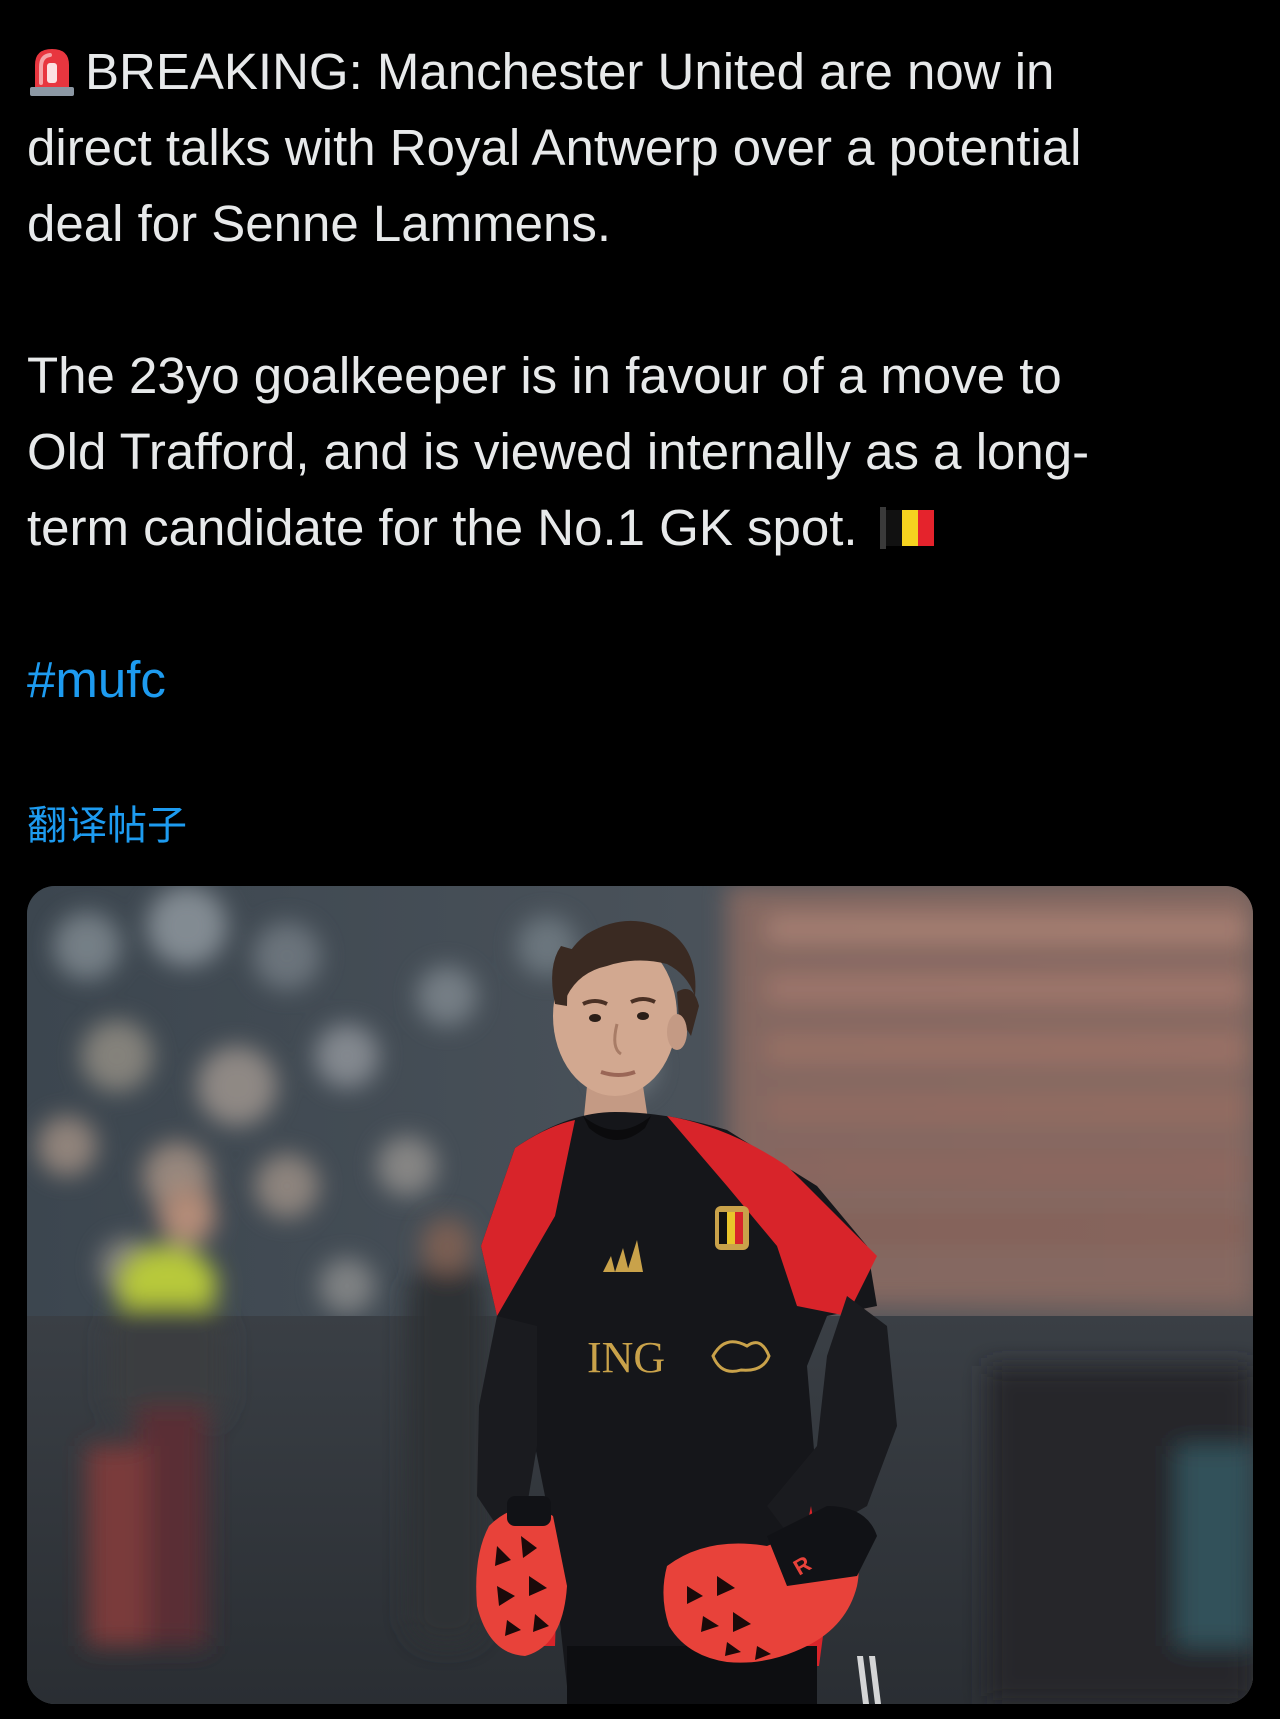  What do you see at coordinates (52, 72) in the screenshot?
I see `rotating-light-icon` at bounding box center [52, 72].